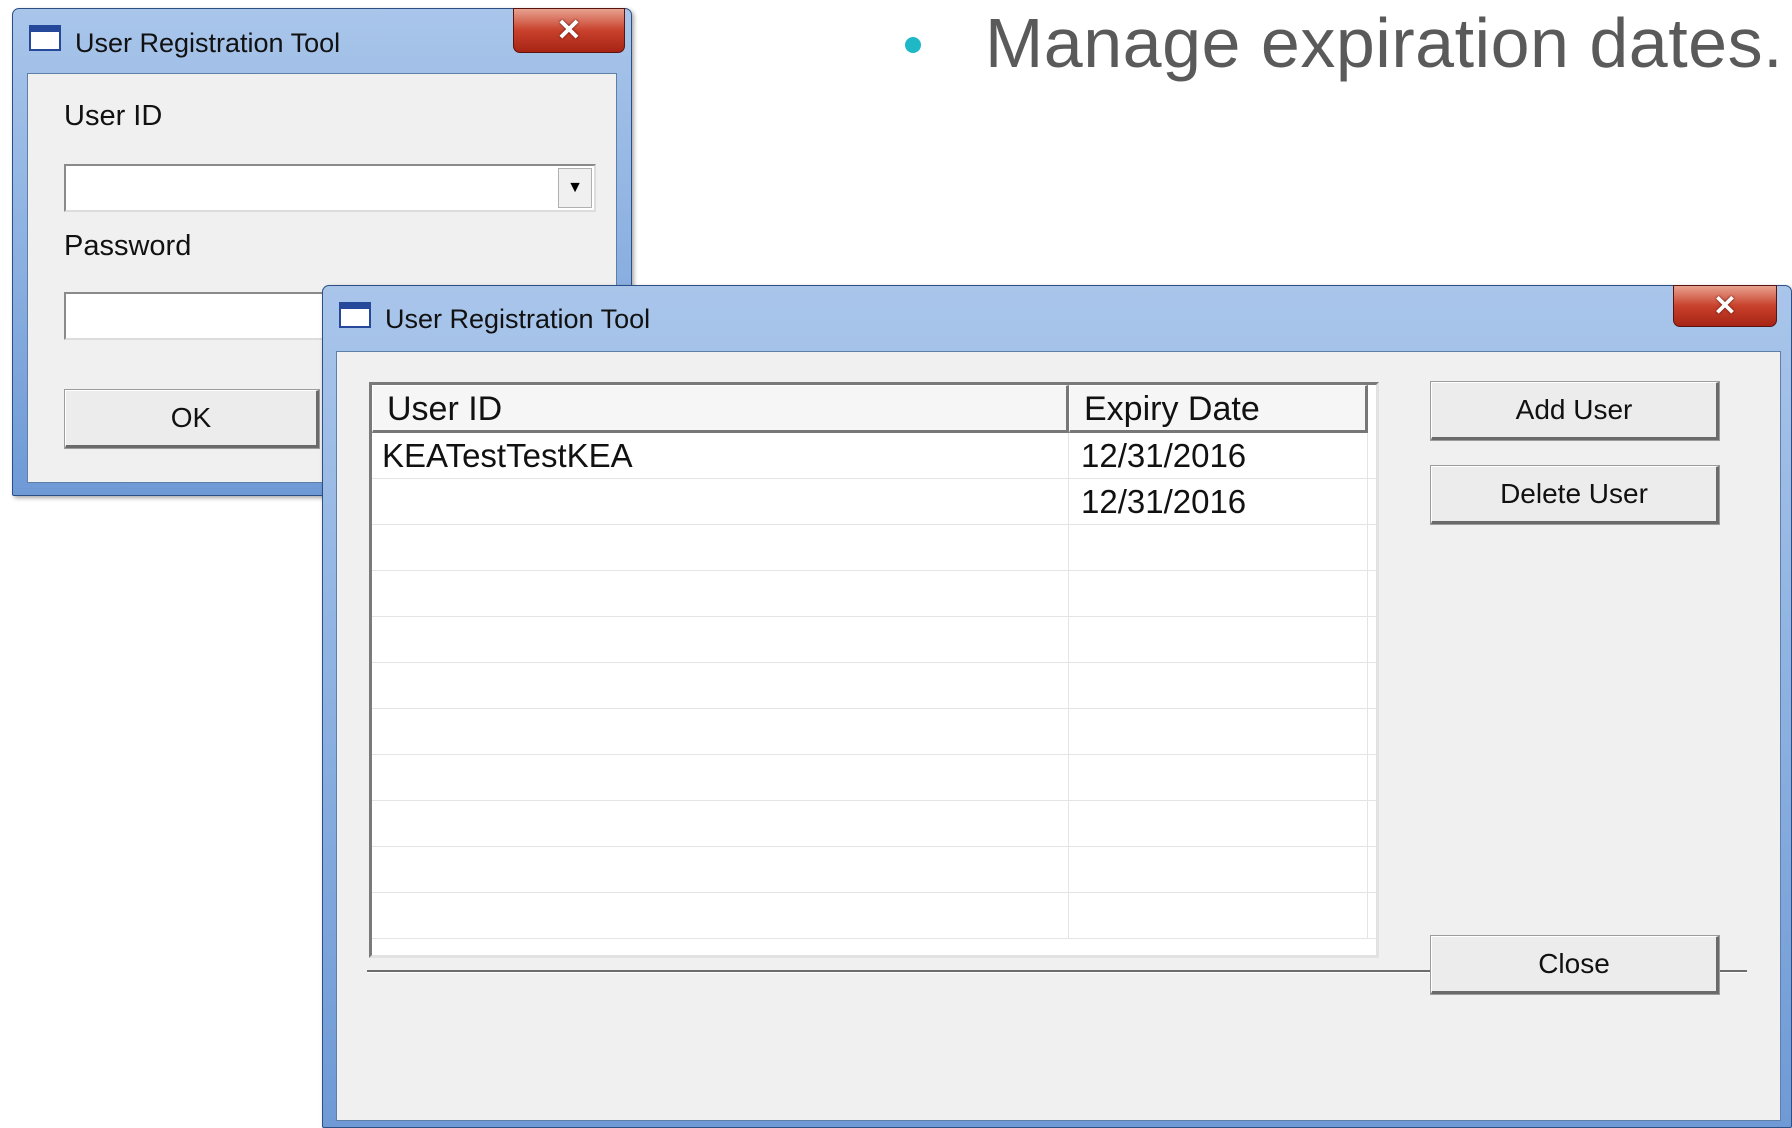 The height and width of the screenshot is (1128, 1792). What do you see at coordinates (330, 188) in the screenshot?
I see `user-id-combobox: ▼` at bounding box center [330, 188].